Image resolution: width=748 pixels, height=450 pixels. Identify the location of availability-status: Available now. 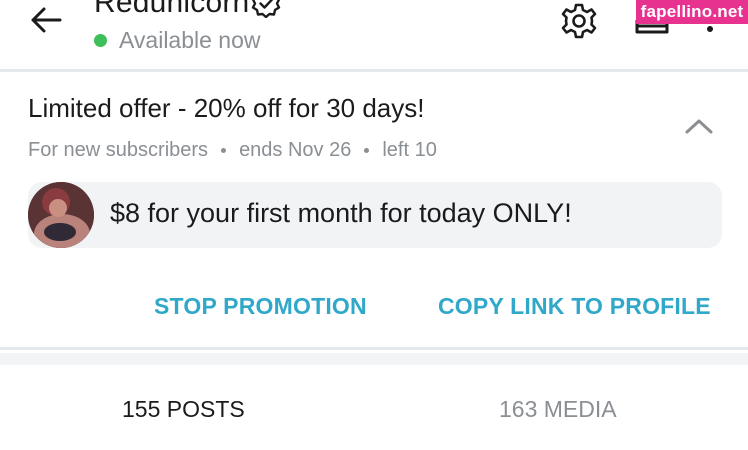
(177, 40).